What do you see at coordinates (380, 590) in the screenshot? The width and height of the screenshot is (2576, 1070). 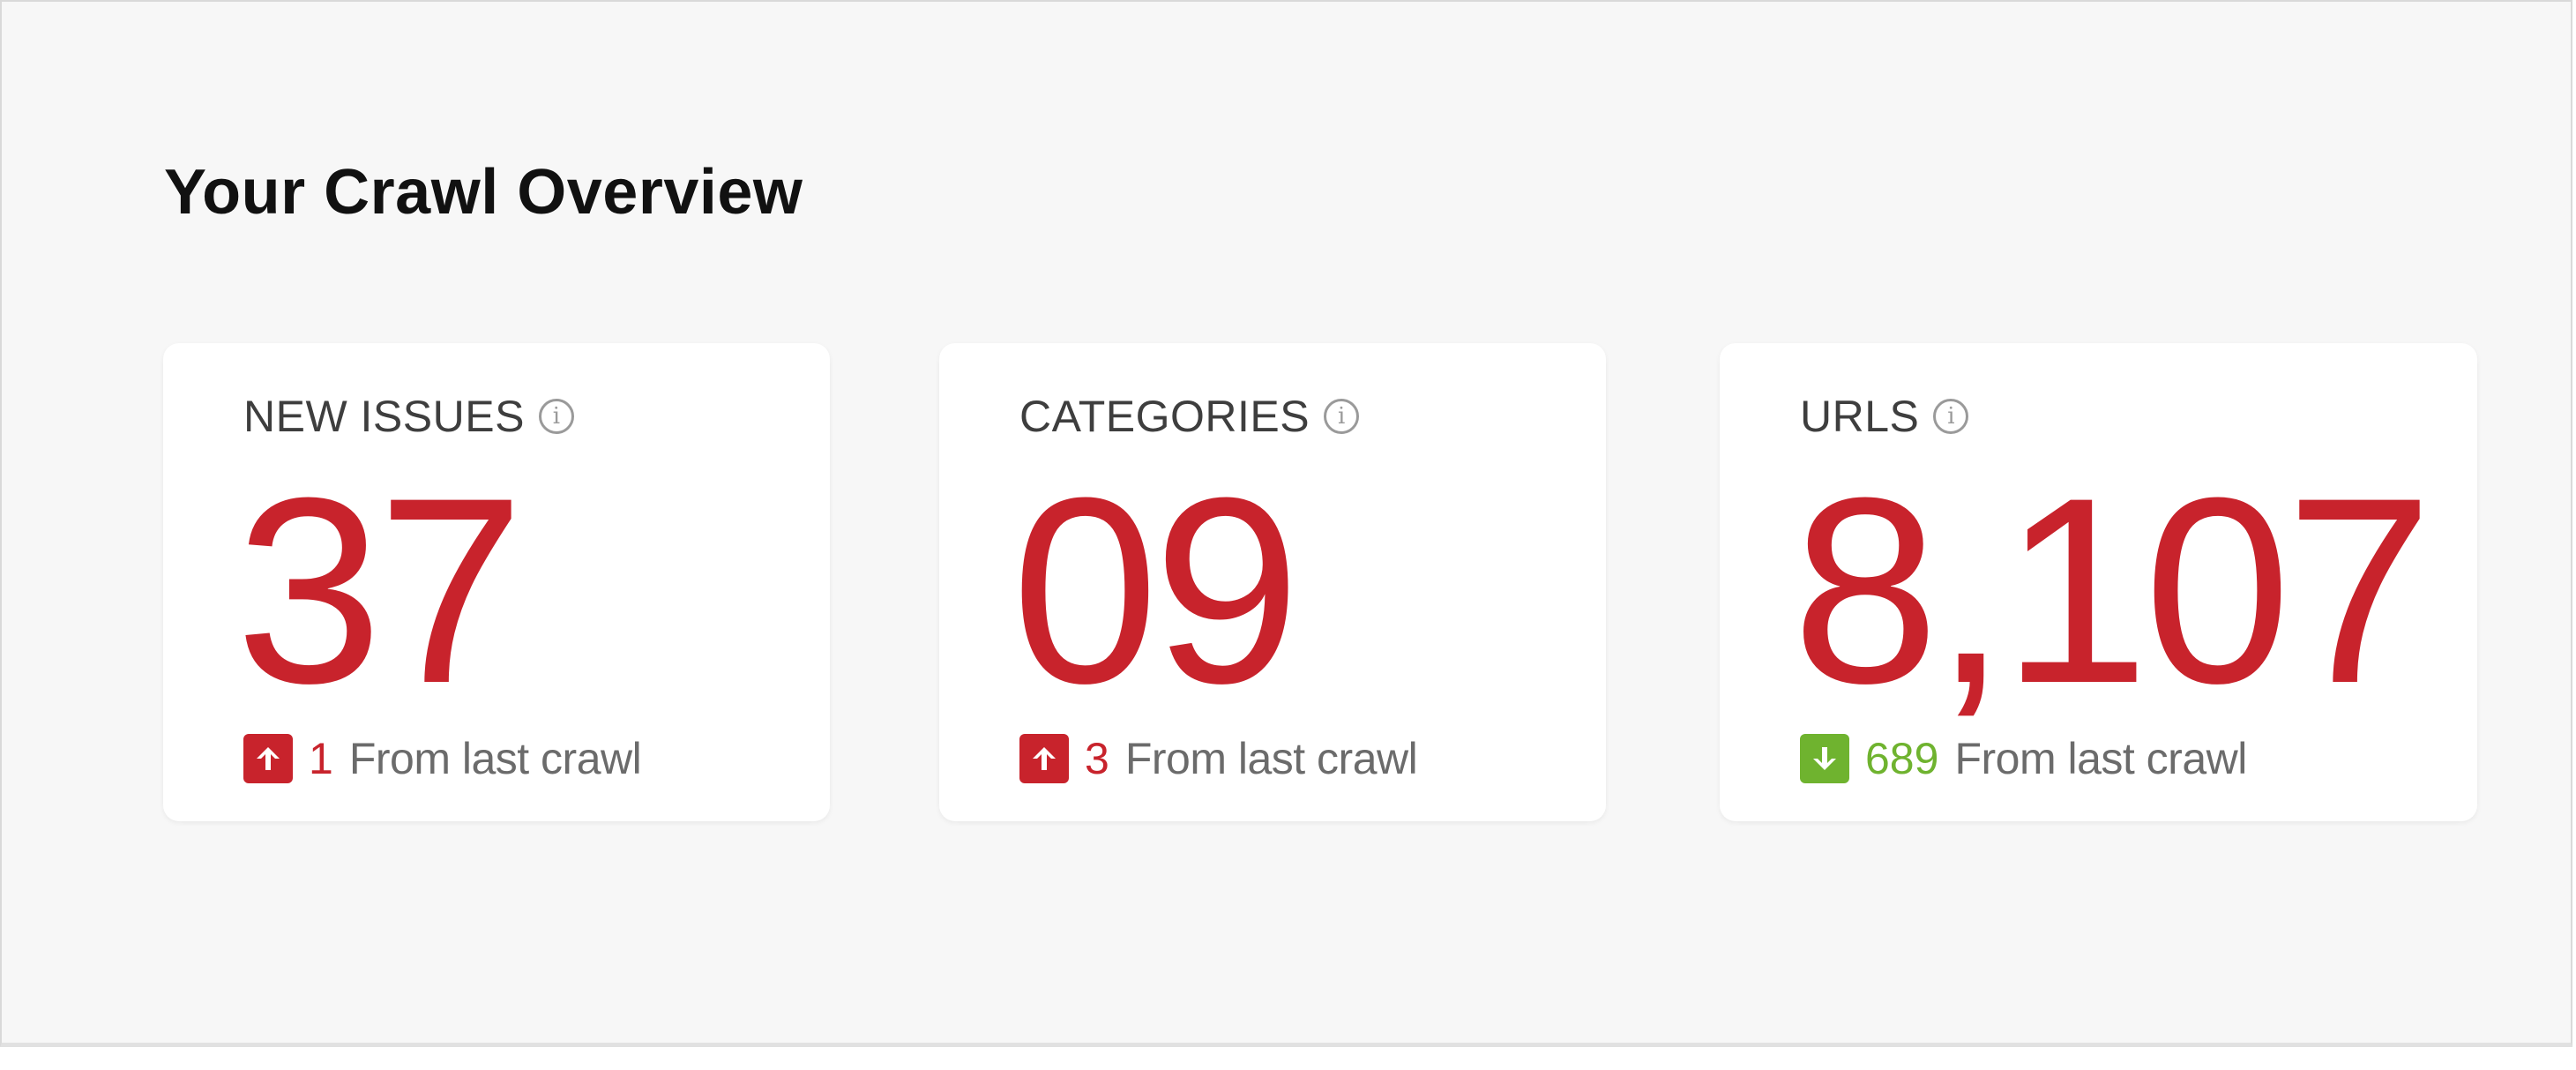 I see `metric-value: 37` at bounding box center [380, 590].